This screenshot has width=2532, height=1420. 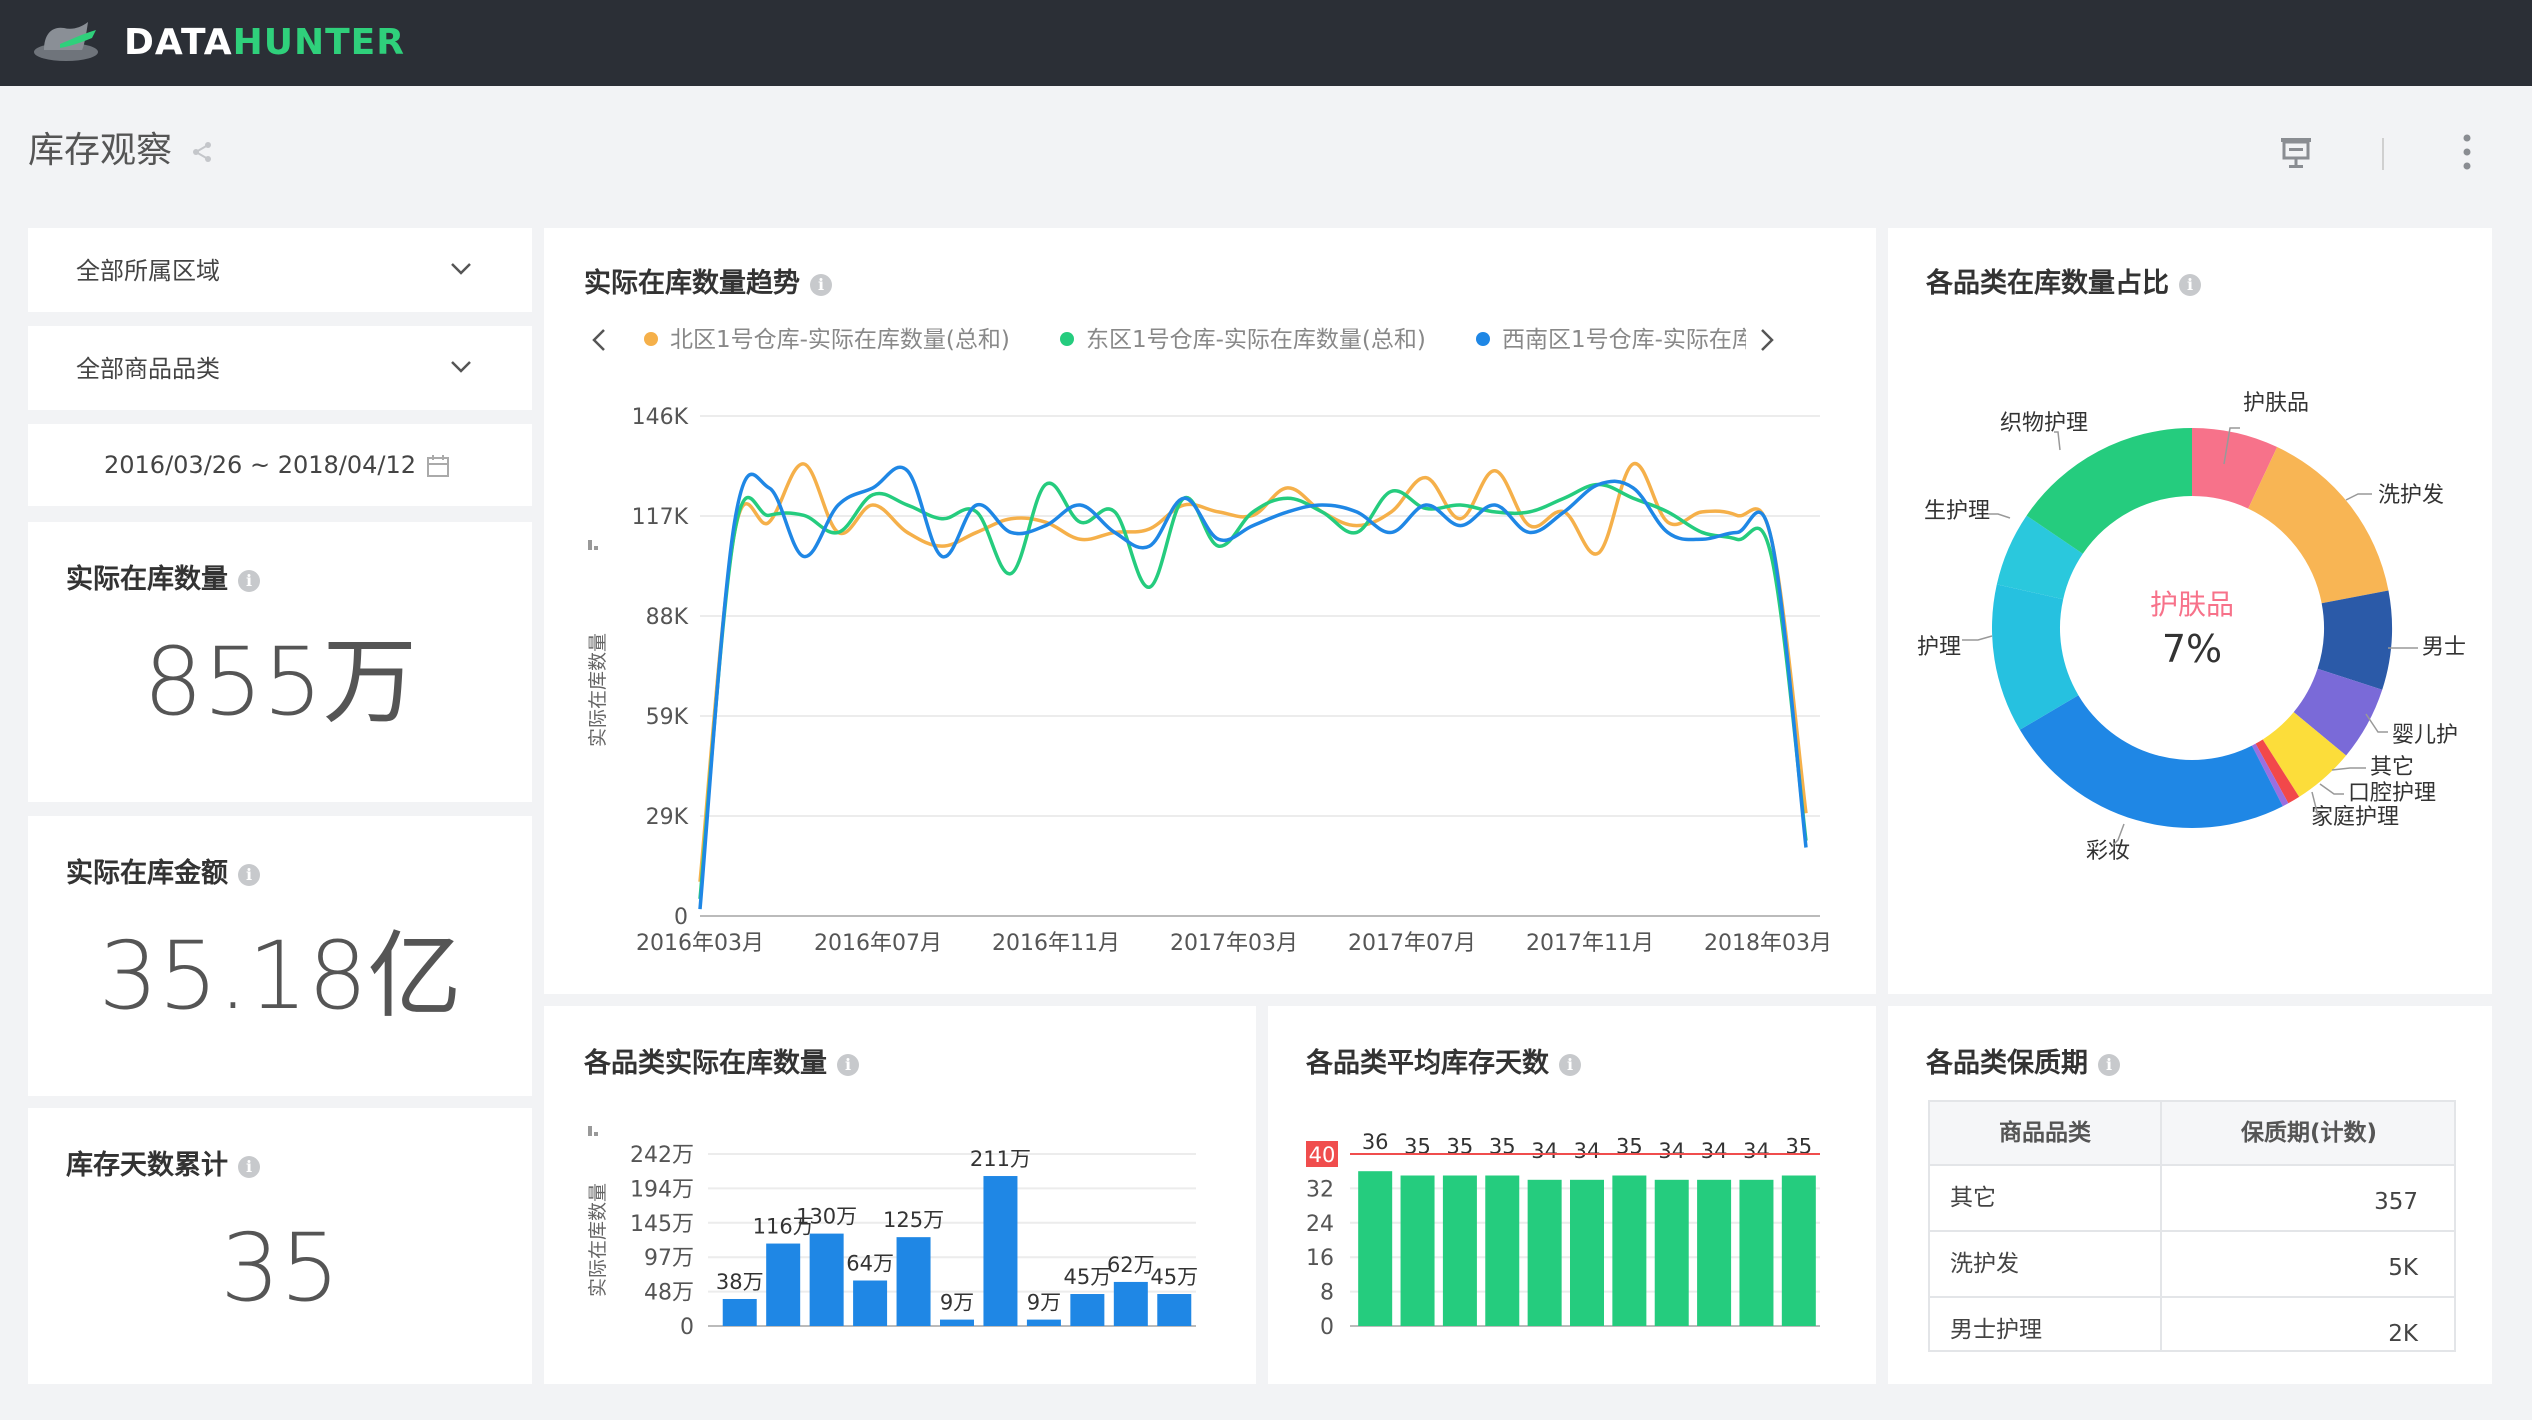 What do you see at coordinates (662, 1224) in the screenshot?
I see `y-tick-label: 145万` at bounding box center [662, 1224].